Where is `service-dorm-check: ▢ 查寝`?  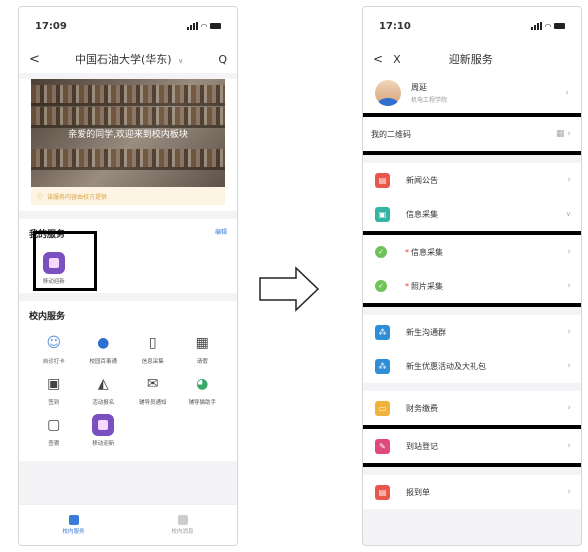
service-dorm-check: ▢ 查寝 is located at coordinates (54, 430).